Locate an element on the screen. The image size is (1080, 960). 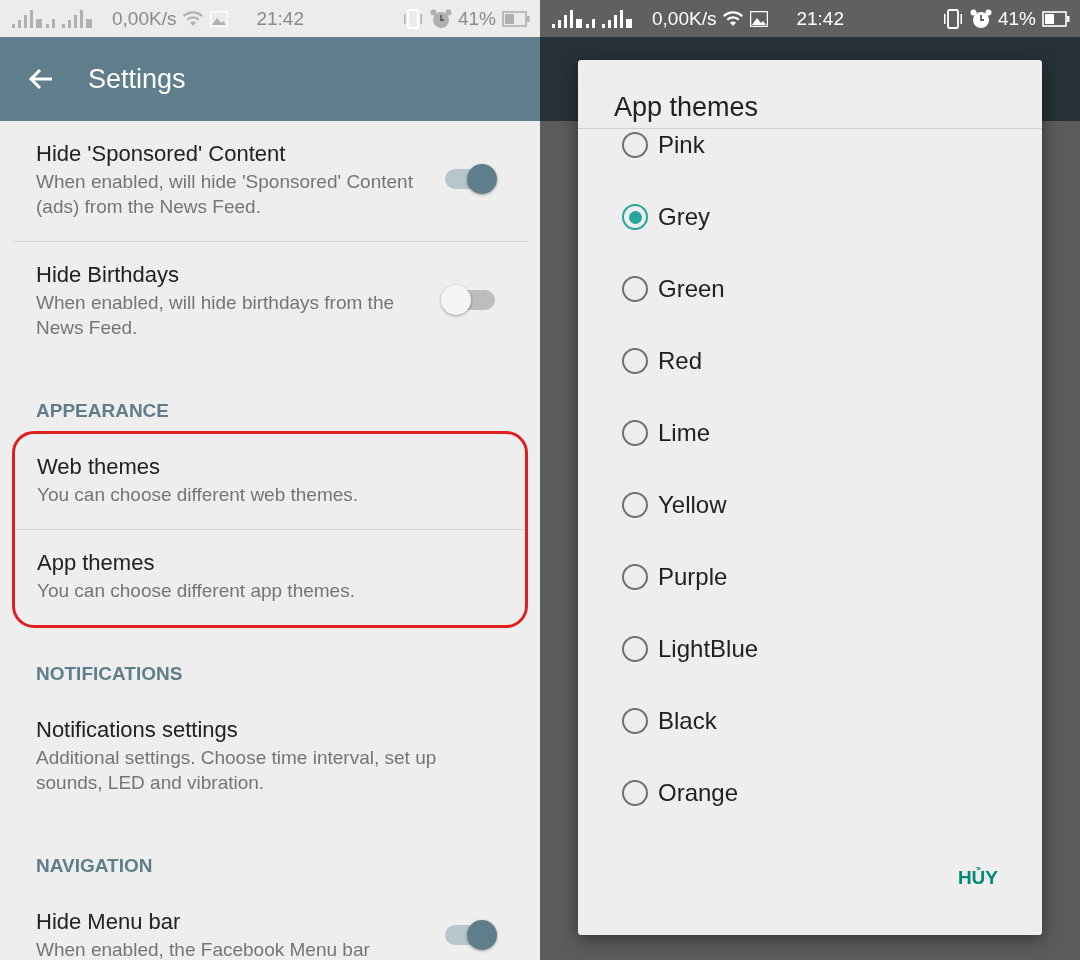
dialog-title: App themes is located at coordinates (810, 94).